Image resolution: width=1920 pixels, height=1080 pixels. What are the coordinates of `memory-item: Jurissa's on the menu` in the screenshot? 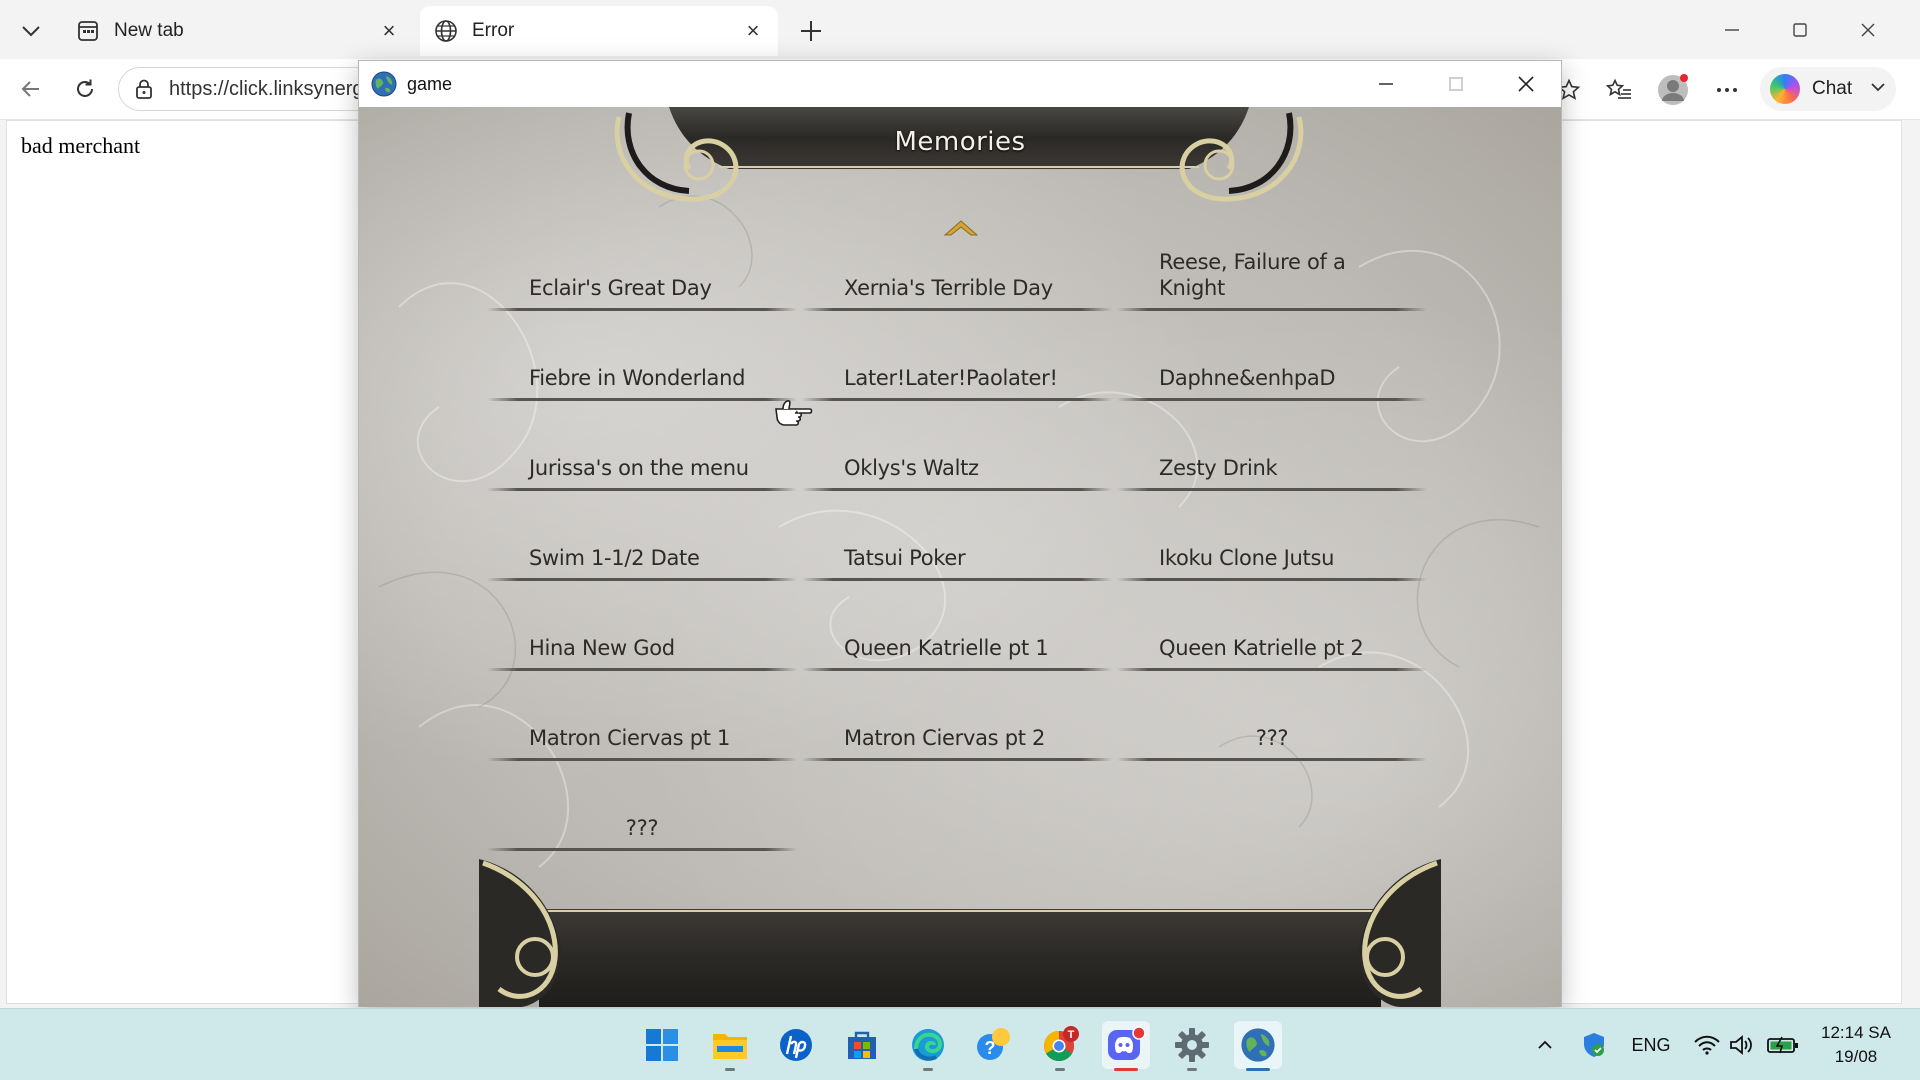 It's located at (642, 463).